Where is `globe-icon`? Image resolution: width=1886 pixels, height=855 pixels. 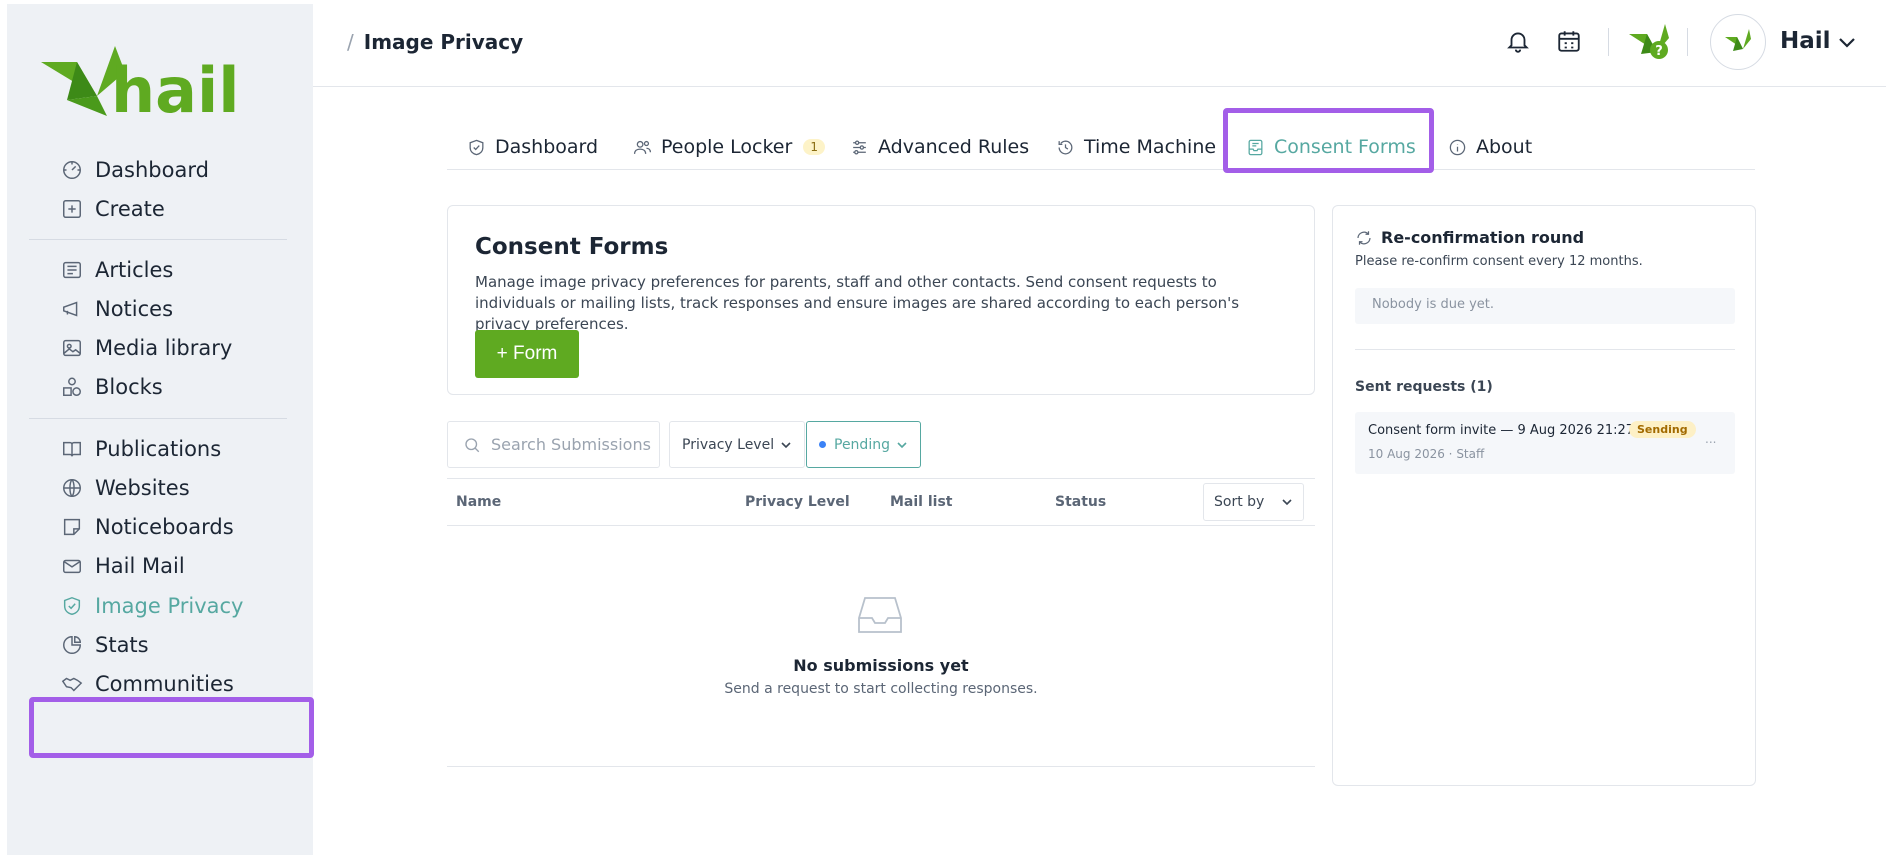
globe-icon is located at coordinates (72, 488).